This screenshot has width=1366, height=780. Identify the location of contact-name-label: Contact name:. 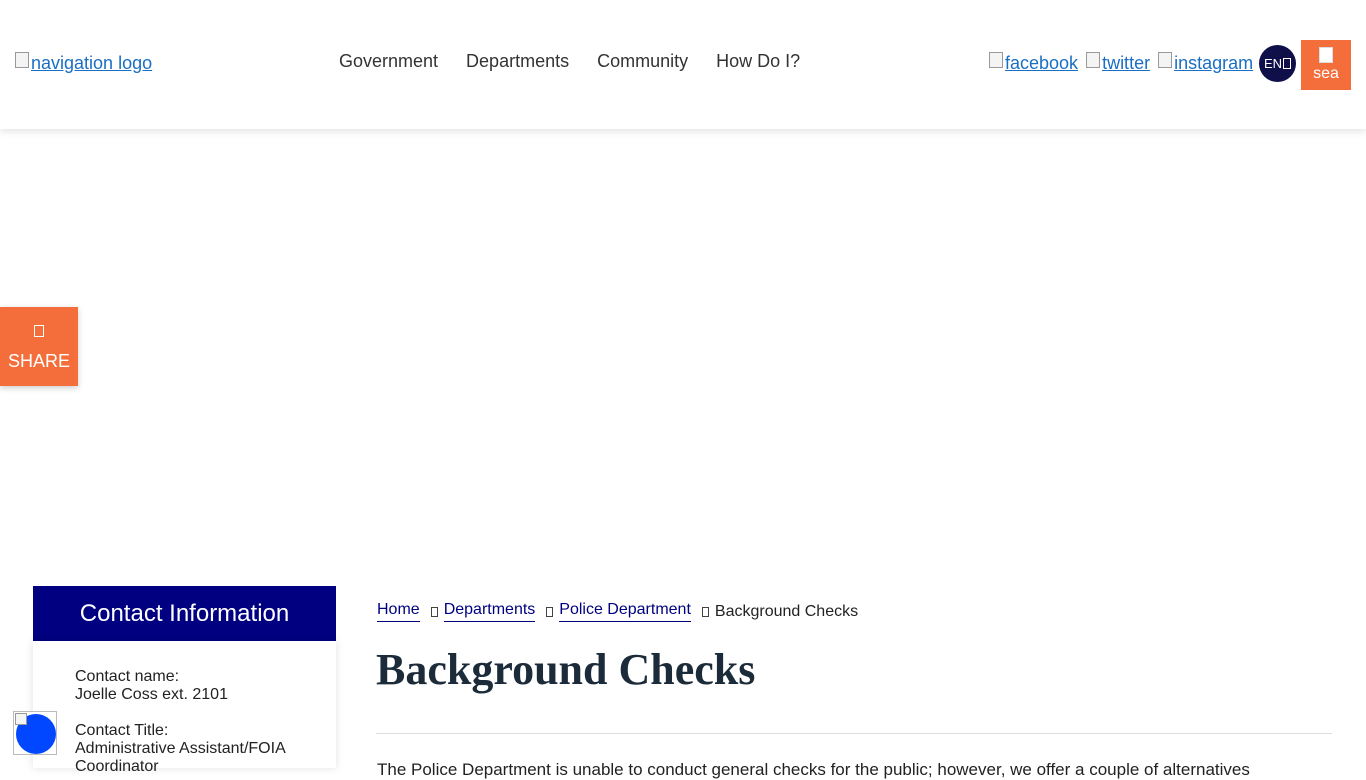
(127, 676).